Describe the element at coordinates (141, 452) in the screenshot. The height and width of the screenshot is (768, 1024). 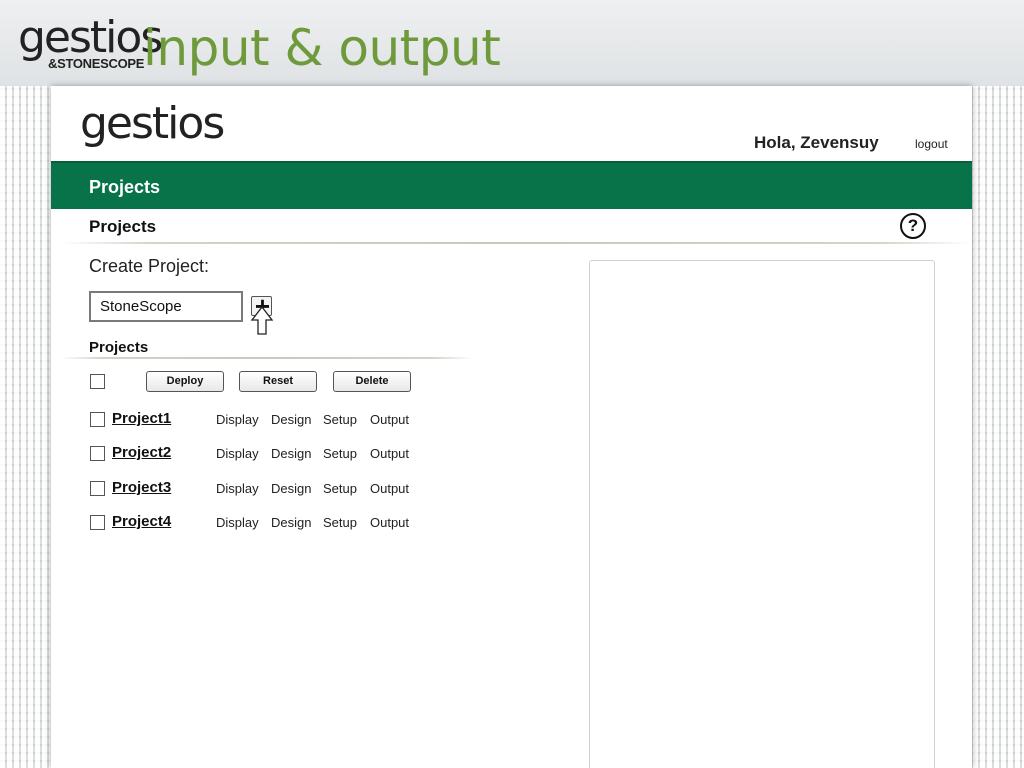
I see `project-name-link: Project2` at that location.